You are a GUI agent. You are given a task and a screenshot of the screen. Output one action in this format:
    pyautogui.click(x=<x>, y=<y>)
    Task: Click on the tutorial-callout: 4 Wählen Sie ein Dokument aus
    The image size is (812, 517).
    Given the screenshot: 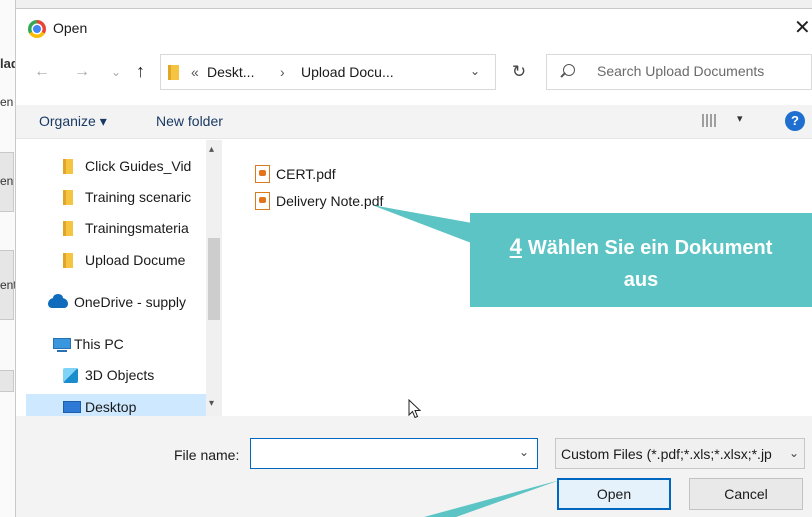 What is the action you would take?
    pyautogui.click(x=641, y=260)
    